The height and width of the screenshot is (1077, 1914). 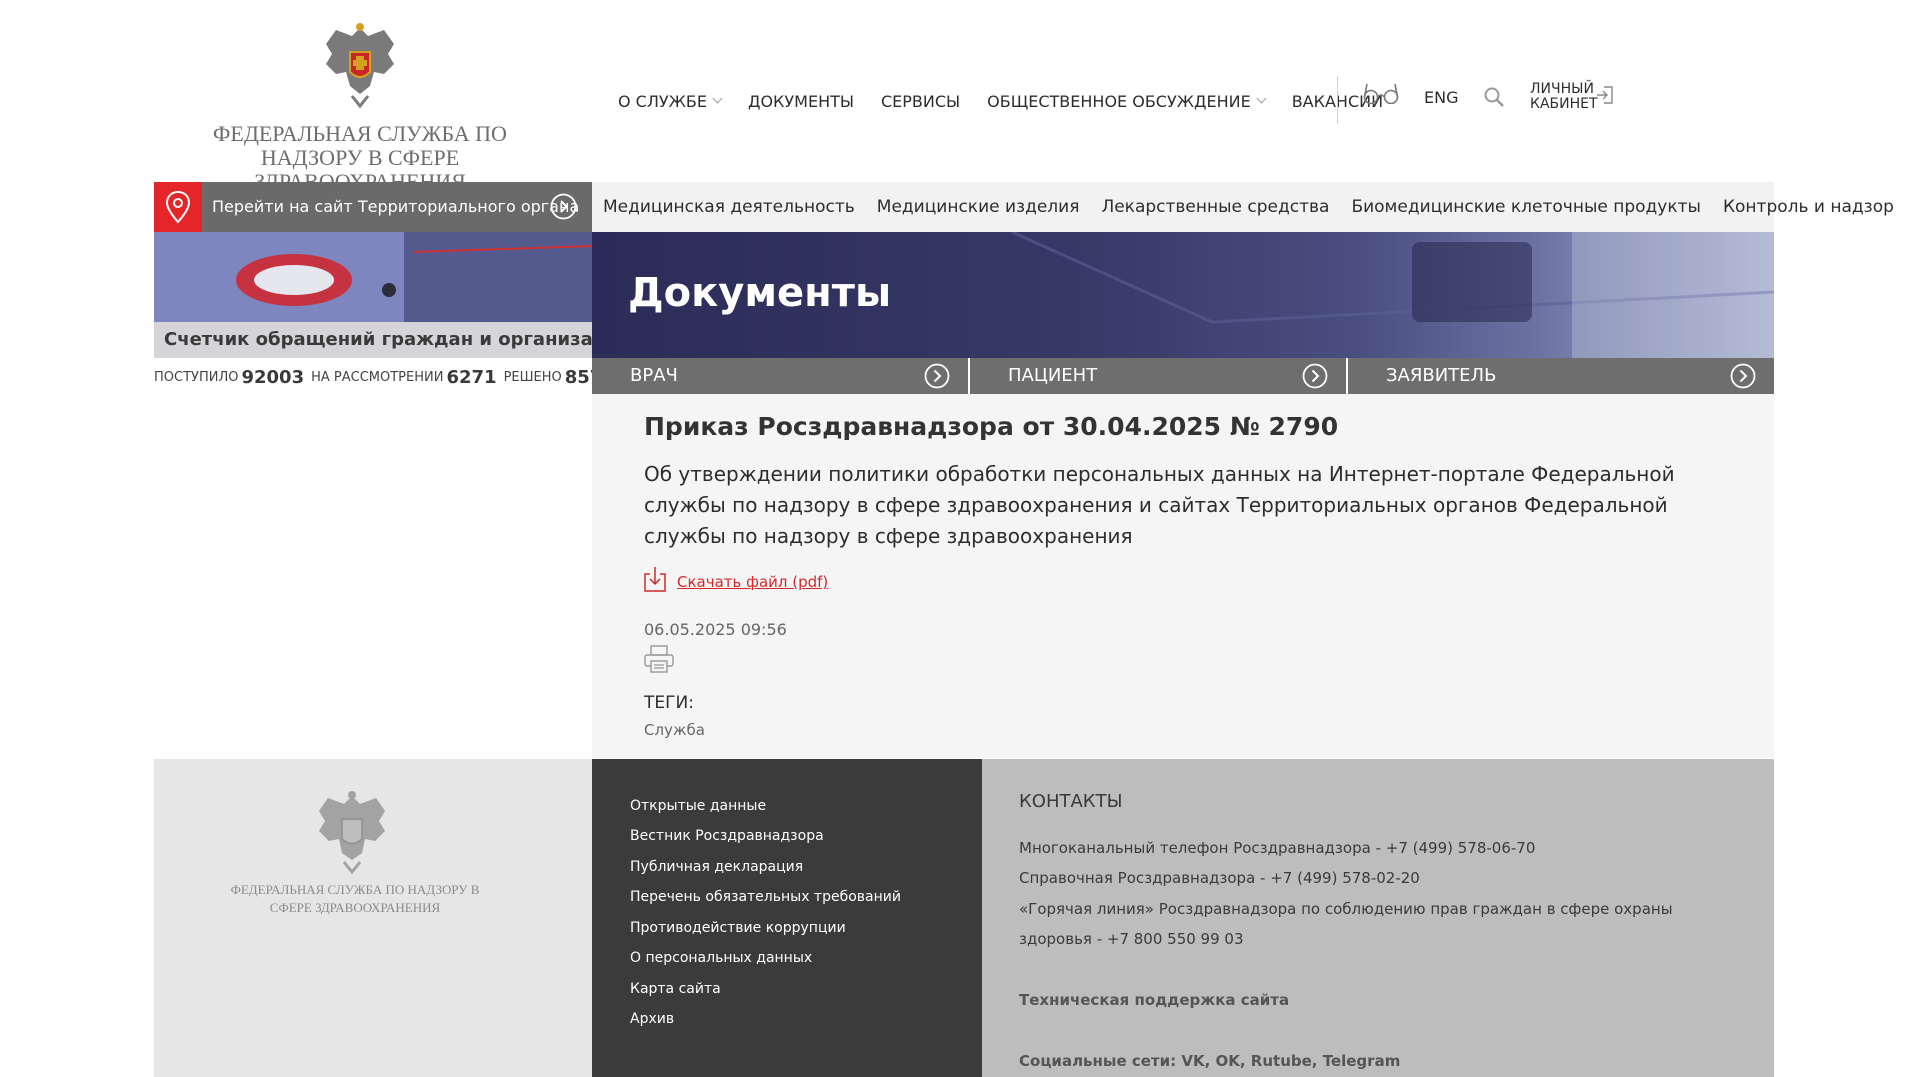 I want to click on tags-label: ТЕГИ:, so click(x=669, y=703).